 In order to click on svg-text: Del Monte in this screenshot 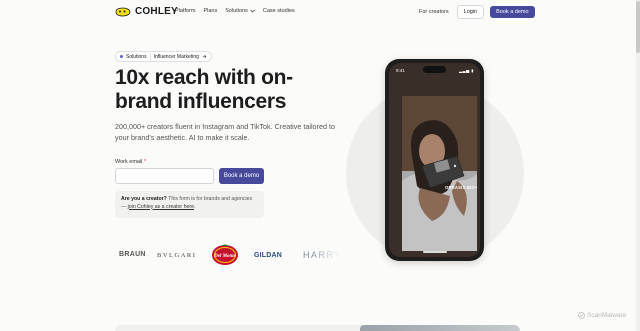, I will do `click(225, 256)`.